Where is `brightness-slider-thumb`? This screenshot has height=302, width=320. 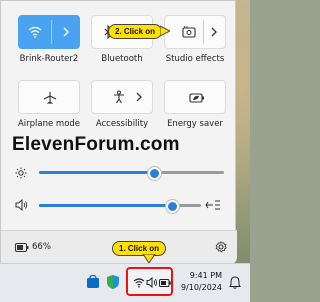
brightness-slider-thumb is located at coordinates (154, 173).